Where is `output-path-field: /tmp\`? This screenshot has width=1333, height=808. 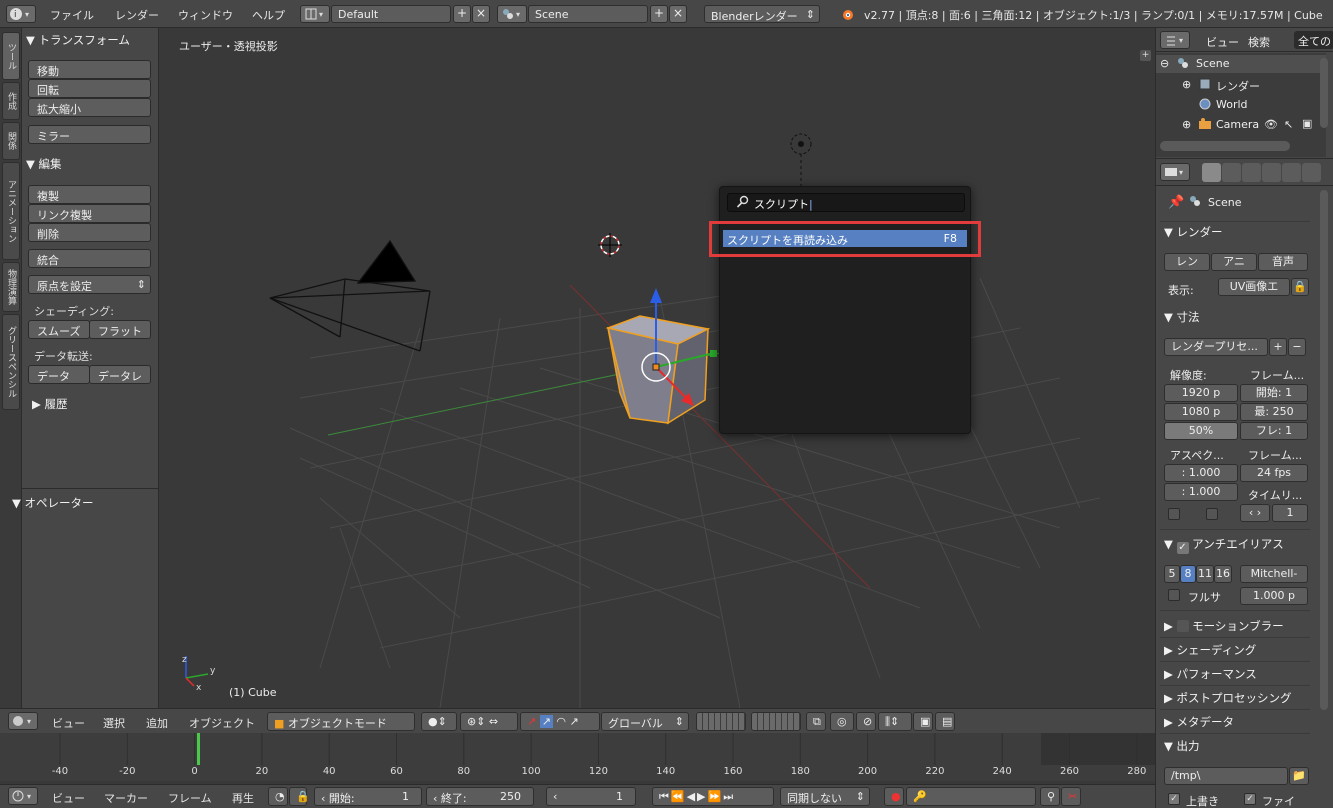 output-path-field: /tmp\ is located at coordinates (1226, 776).